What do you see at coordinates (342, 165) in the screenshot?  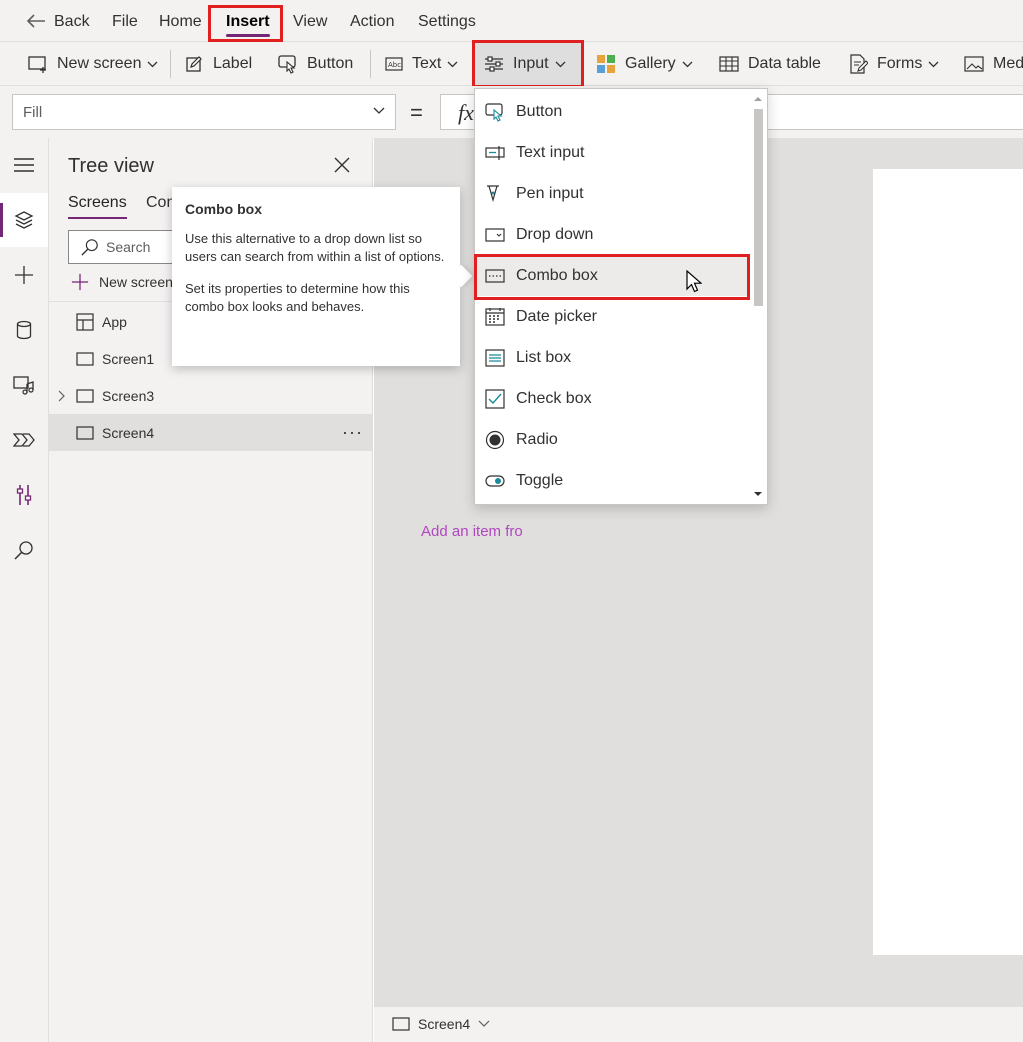 I see `close-tree-view-button` at bounding box center [342, 165].